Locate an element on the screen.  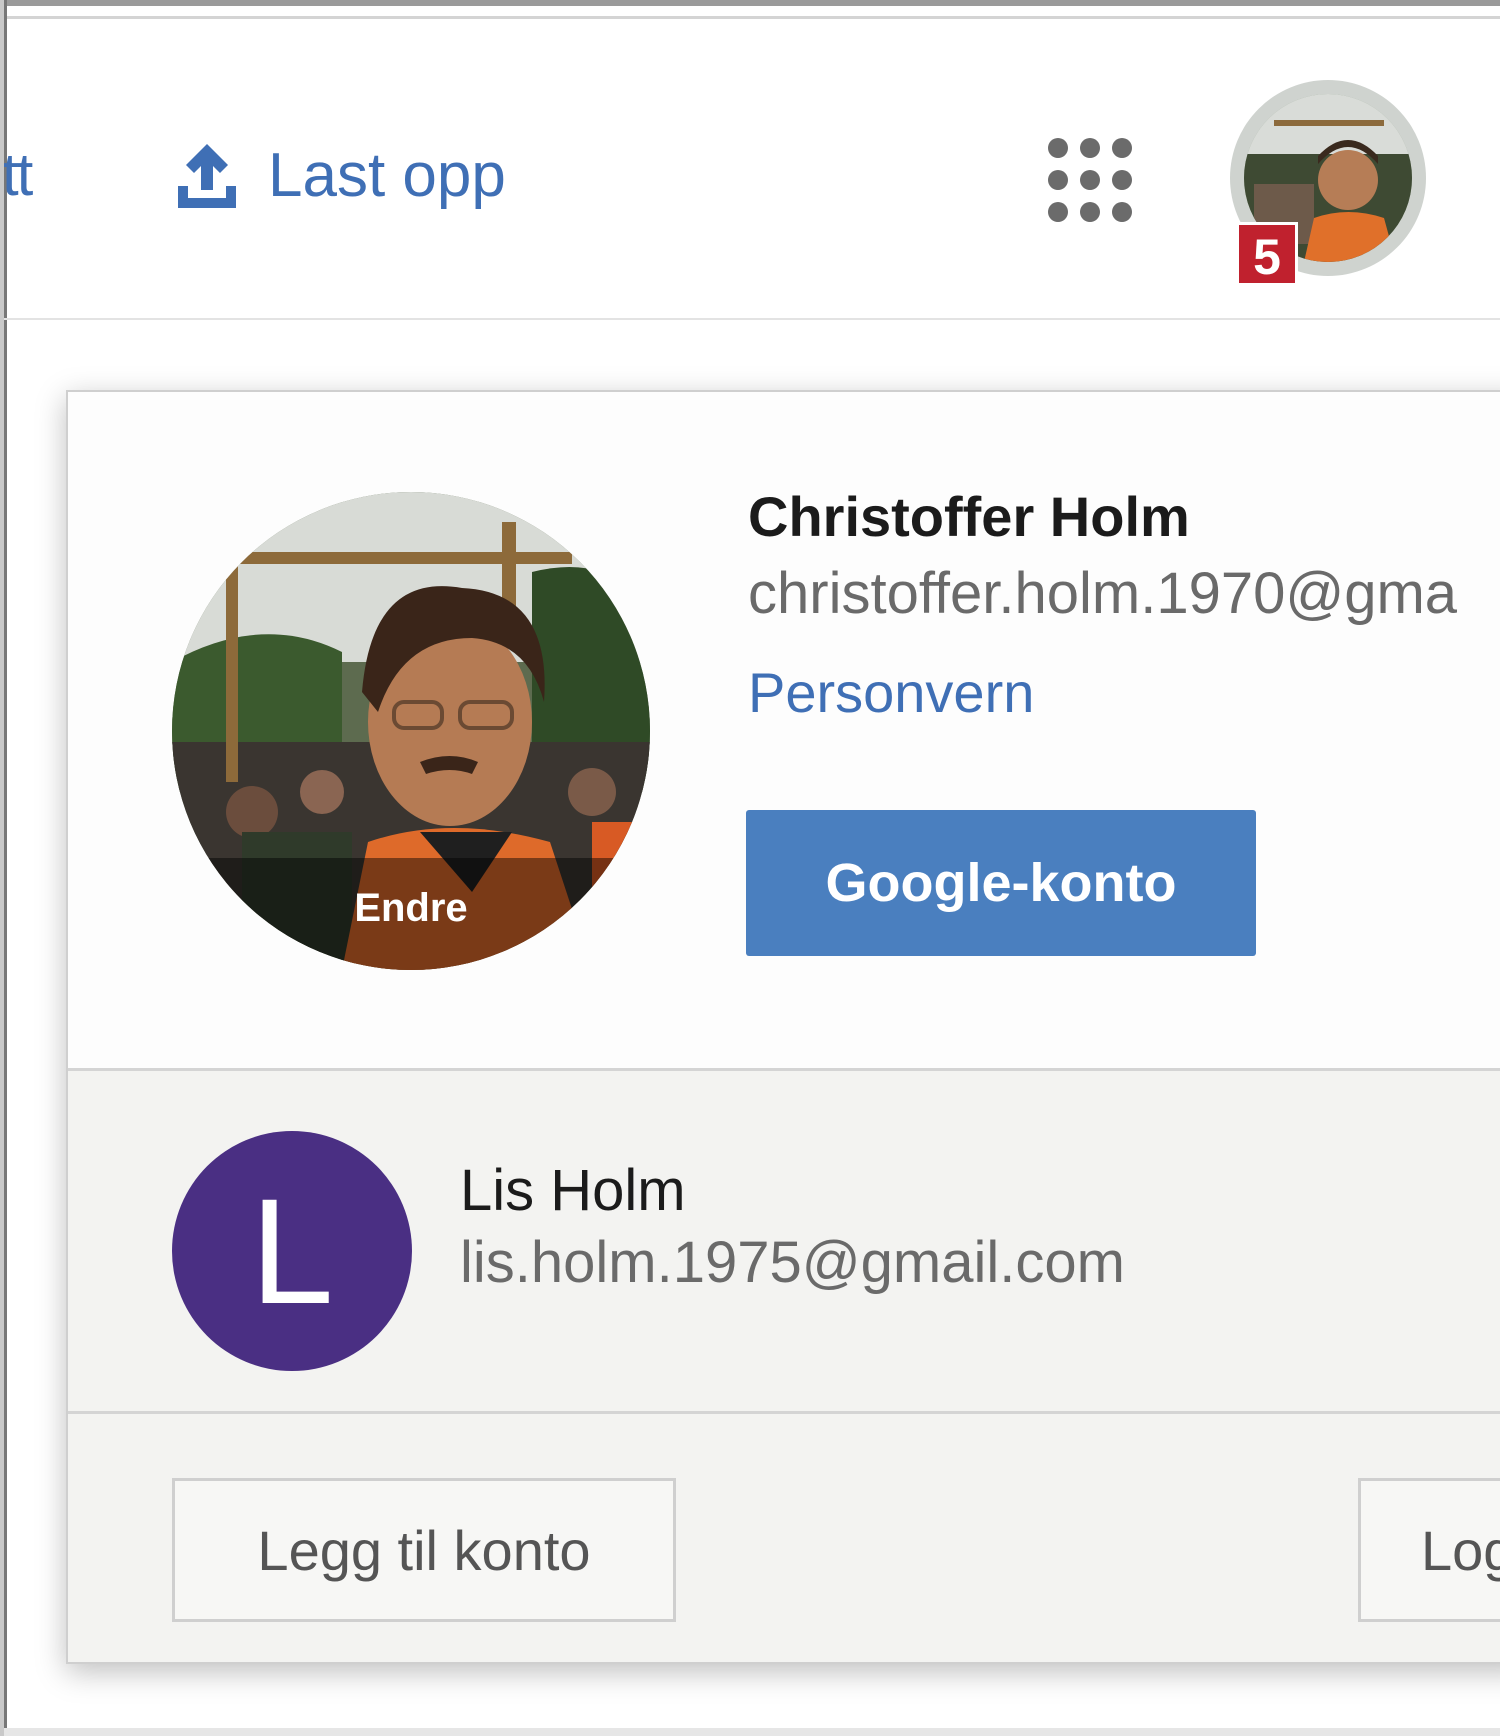
toolbar-link-truncated: tt is located at coordinates (18, 174).